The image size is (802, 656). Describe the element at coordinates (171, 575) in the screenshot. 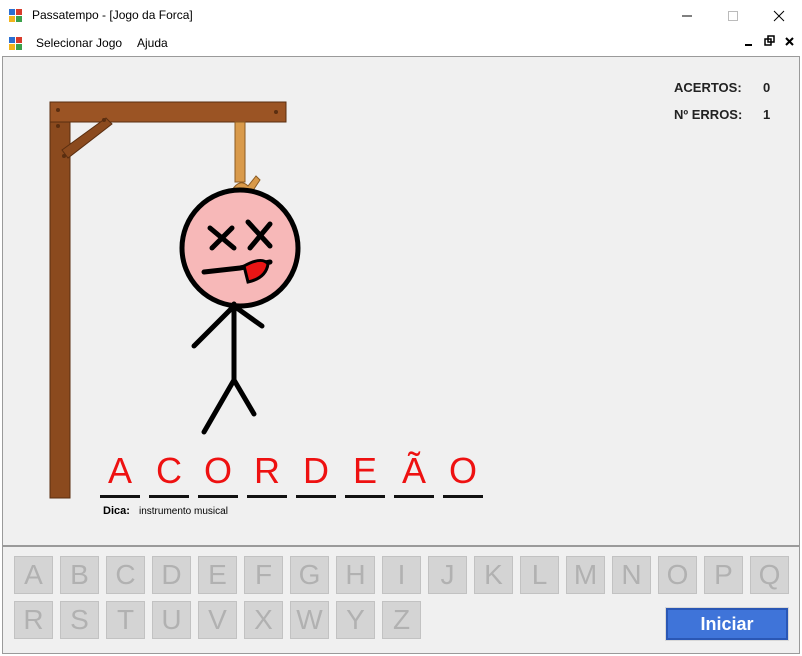

I see `letter-key-d: D` at that location.